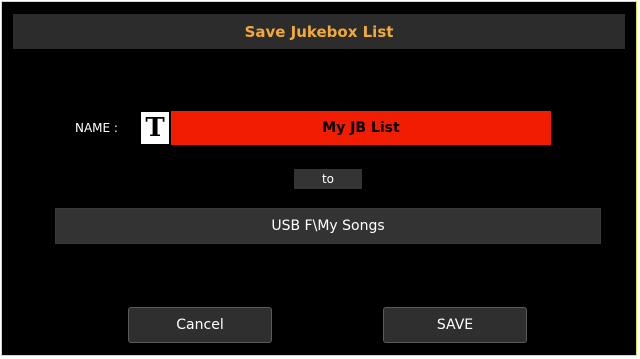 Image resolution: width=640 pixels, height=359 pixels. What do you see at coordinates (361, 128) in the screenshot?
I see `name-field: My JB List` at bounding box center [361, 128].